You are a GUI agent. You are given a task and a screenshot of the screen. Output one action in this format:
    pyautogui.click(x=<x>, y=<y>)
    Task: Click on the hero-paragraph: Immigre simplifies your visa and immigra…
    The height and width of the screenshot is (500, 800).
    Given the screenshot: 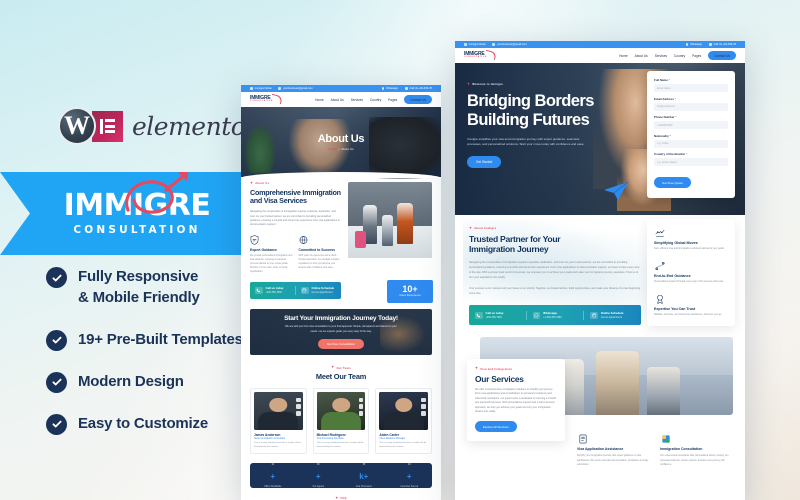 What is the action you would take?
    pyautogui.click(x=526, y=141)
    